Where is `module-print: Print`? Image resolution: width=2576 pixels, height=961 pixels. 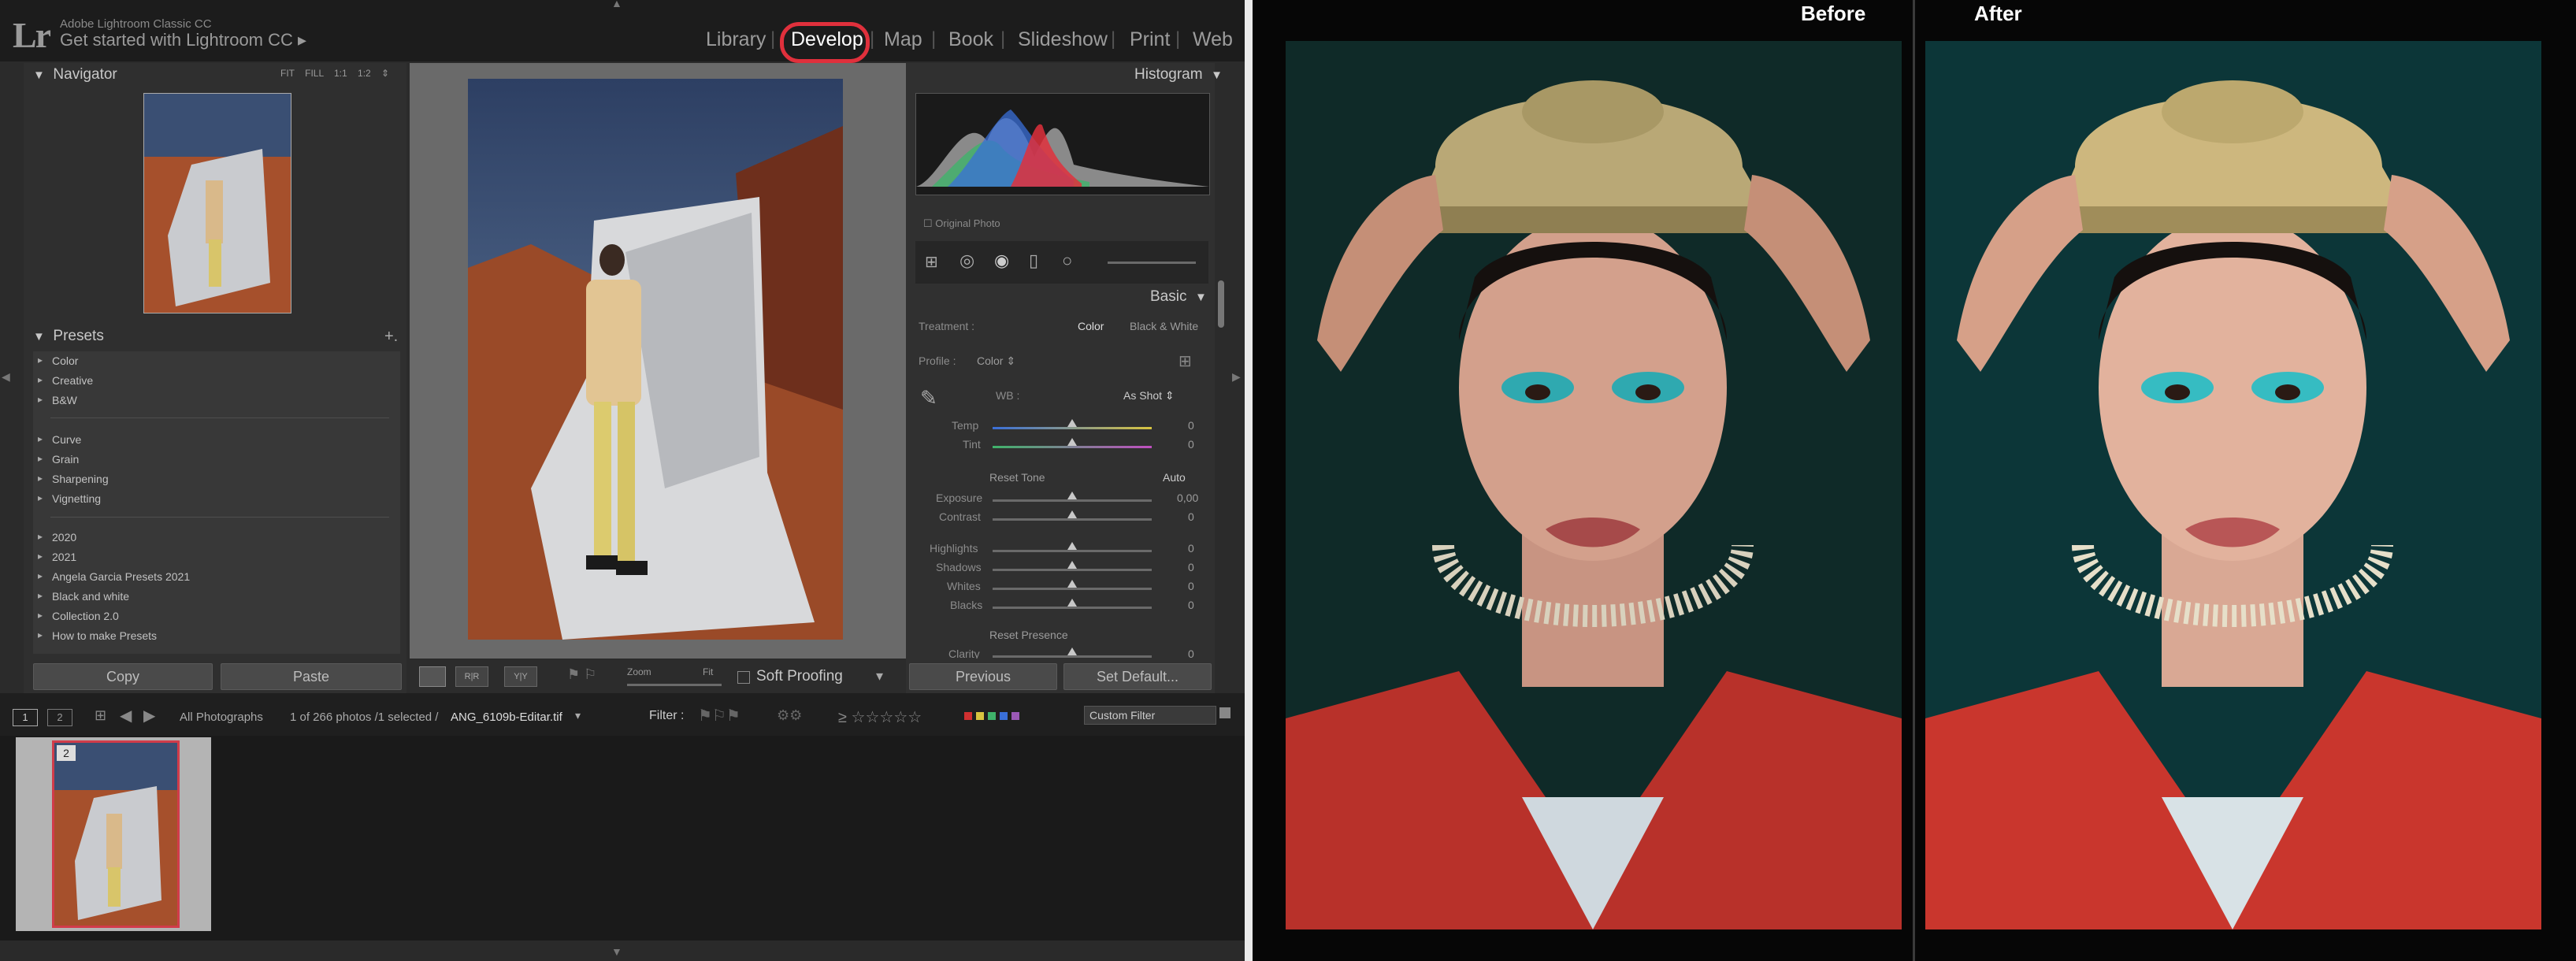
module-print: Print is located at coordinates (1150, 39).